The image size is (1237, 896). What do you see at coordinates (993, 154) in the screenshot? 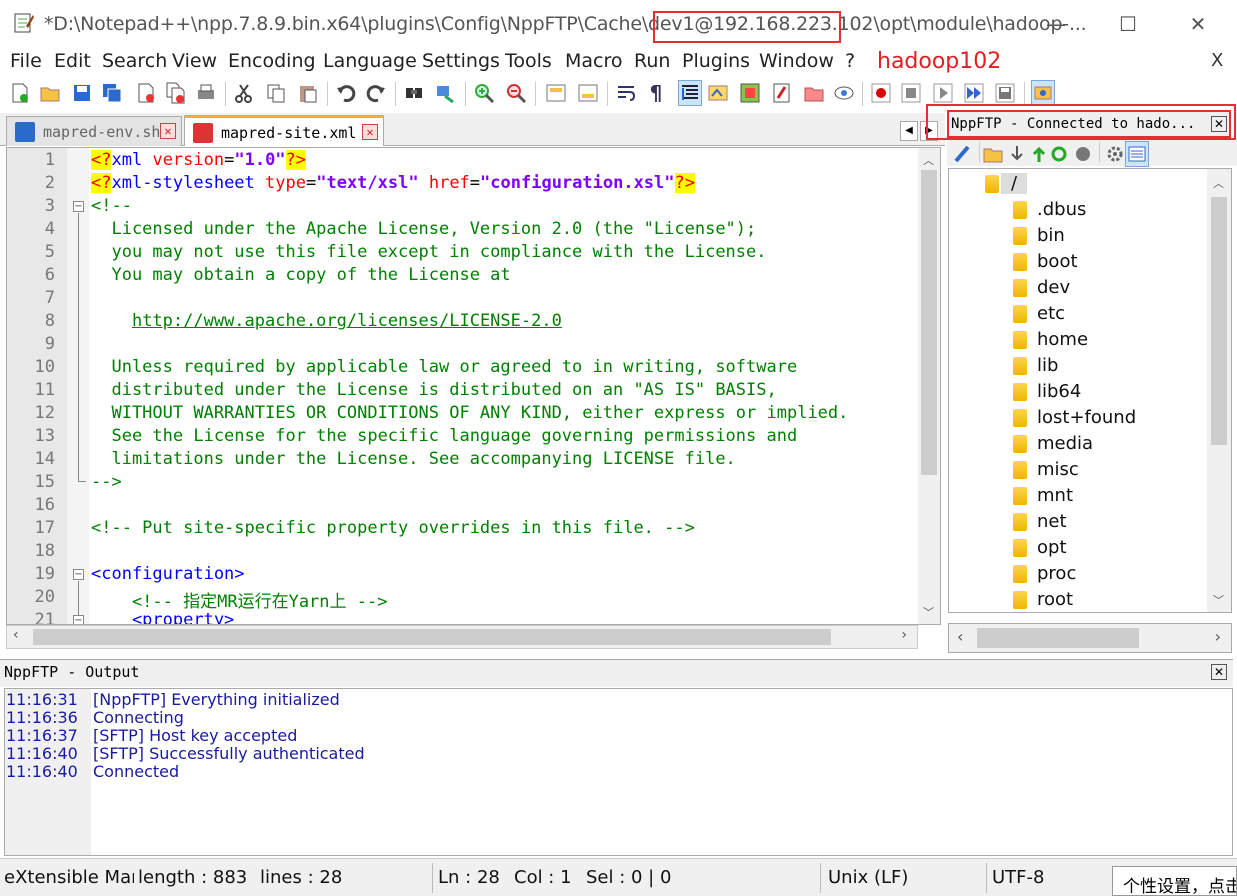
I see `open-folder-icon` at bounding box center [993, 154].